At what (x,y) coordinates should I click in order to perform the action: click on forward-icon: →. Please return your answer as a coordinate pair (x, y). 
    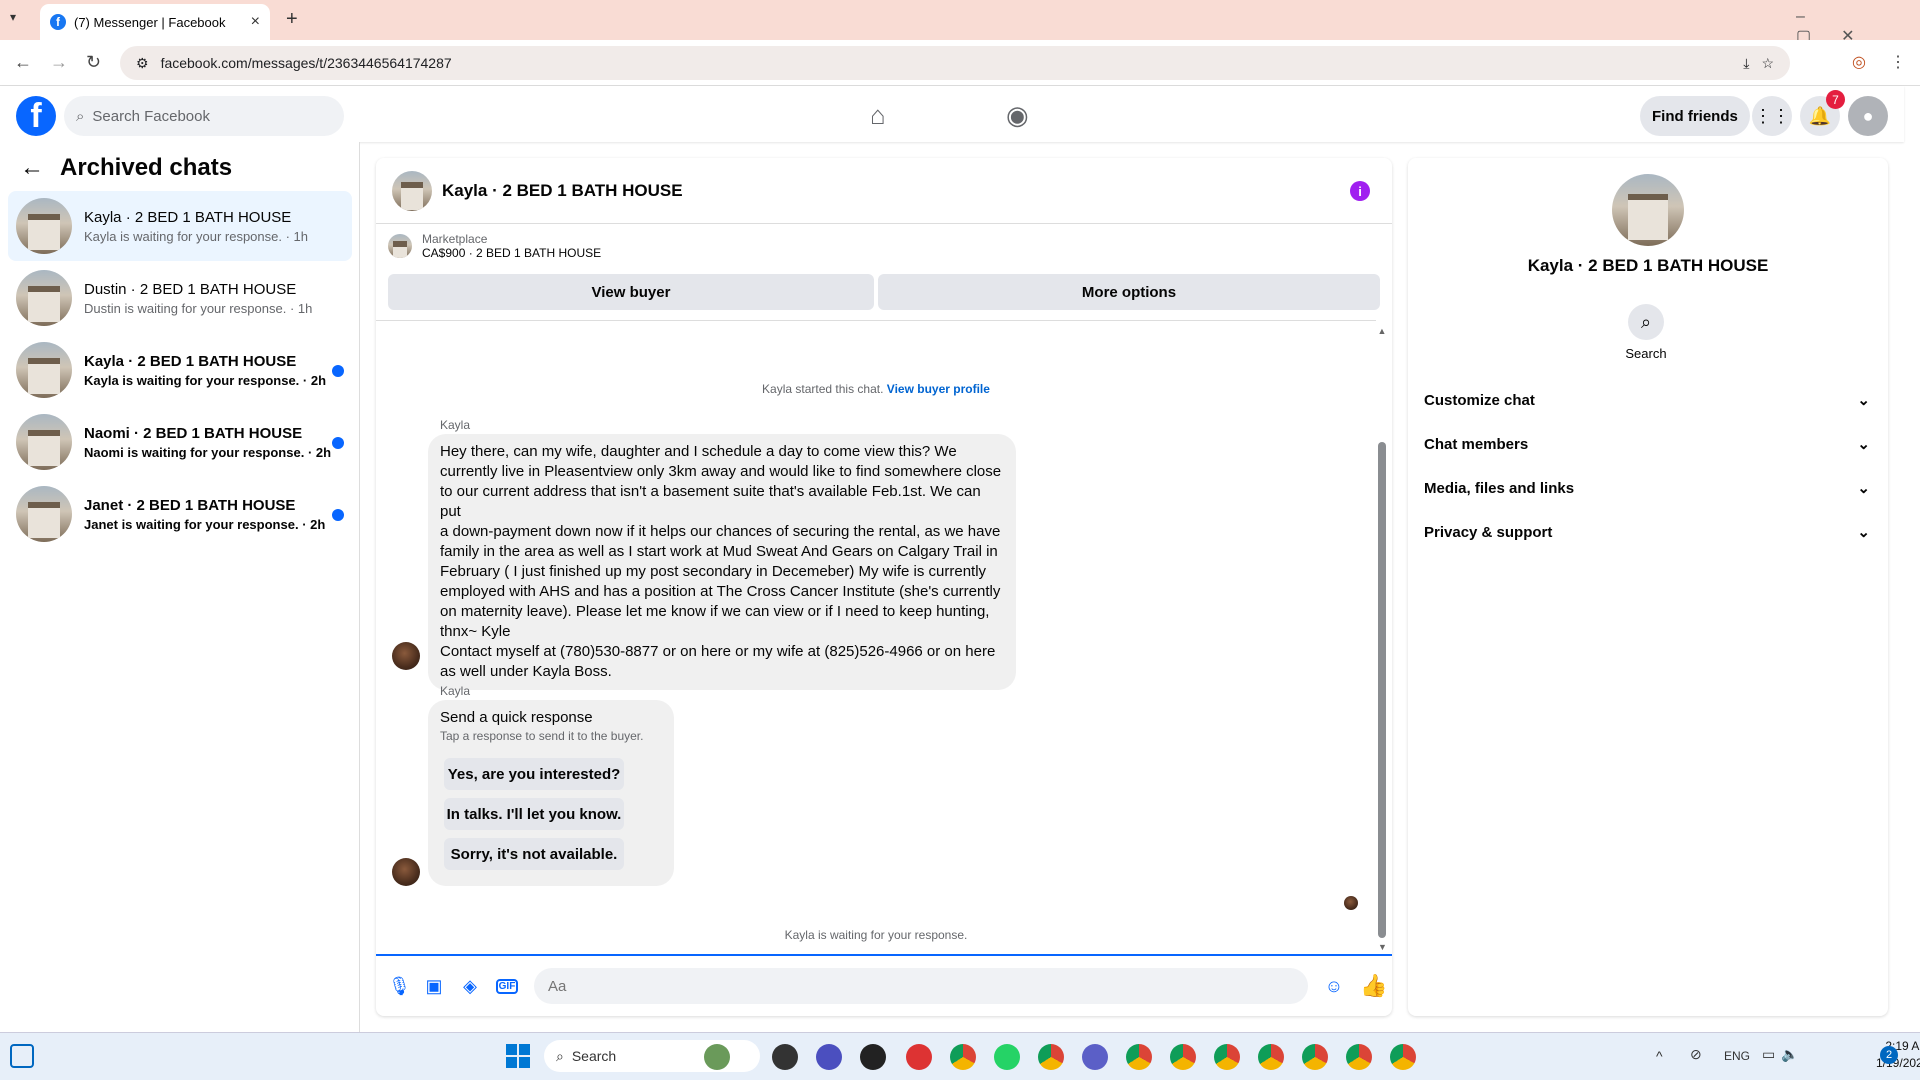
    Looking at the image, I should click on (59, 62).